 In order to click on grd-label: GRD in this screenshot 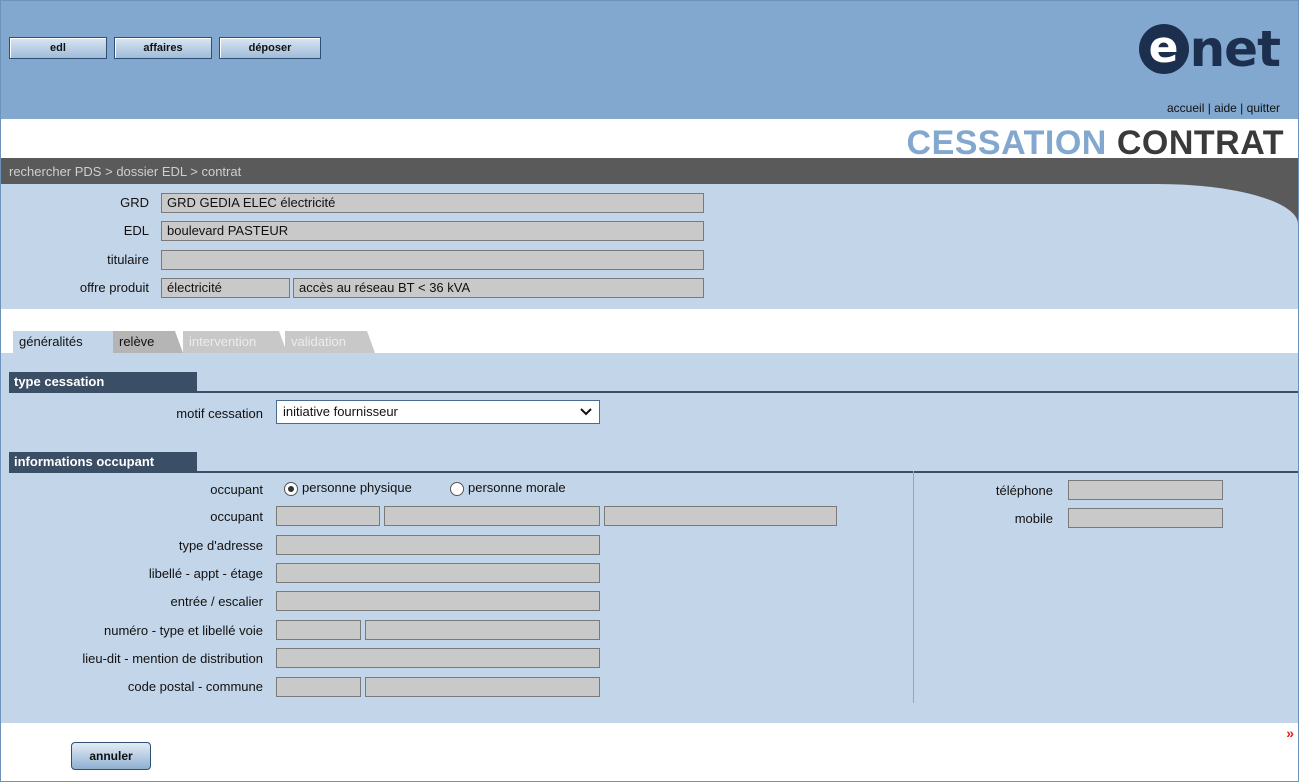, I will do `click(134, 202)`.